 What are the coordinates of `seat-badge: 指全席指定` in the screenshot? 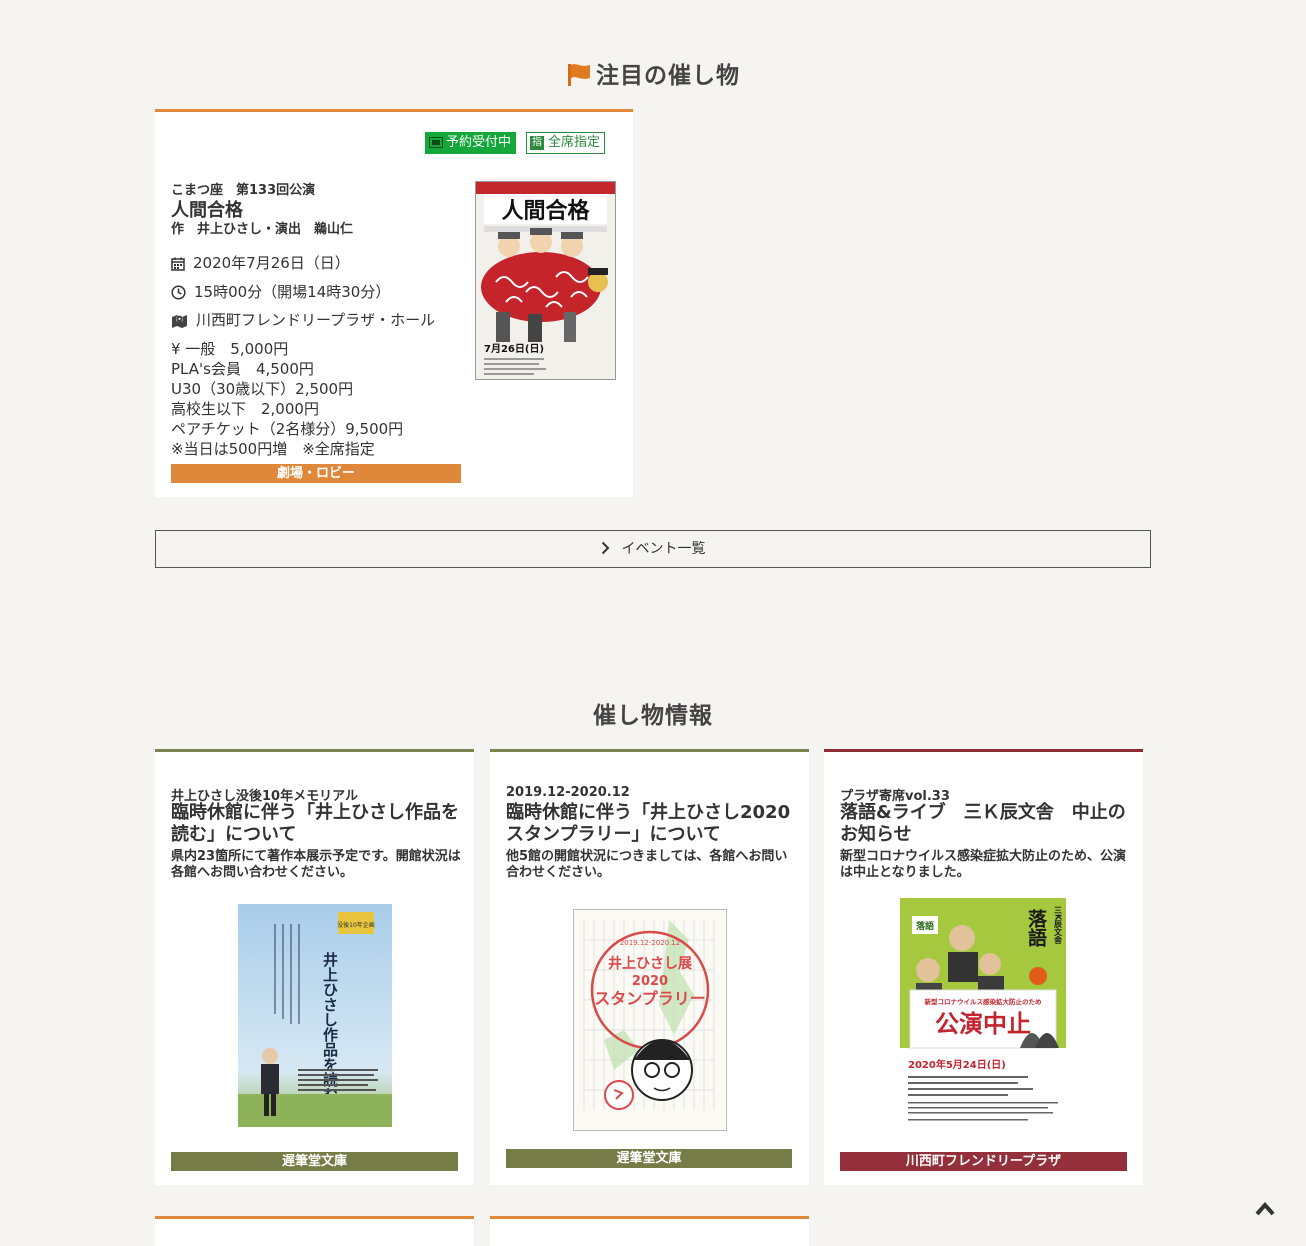 It's located at (566, 143).